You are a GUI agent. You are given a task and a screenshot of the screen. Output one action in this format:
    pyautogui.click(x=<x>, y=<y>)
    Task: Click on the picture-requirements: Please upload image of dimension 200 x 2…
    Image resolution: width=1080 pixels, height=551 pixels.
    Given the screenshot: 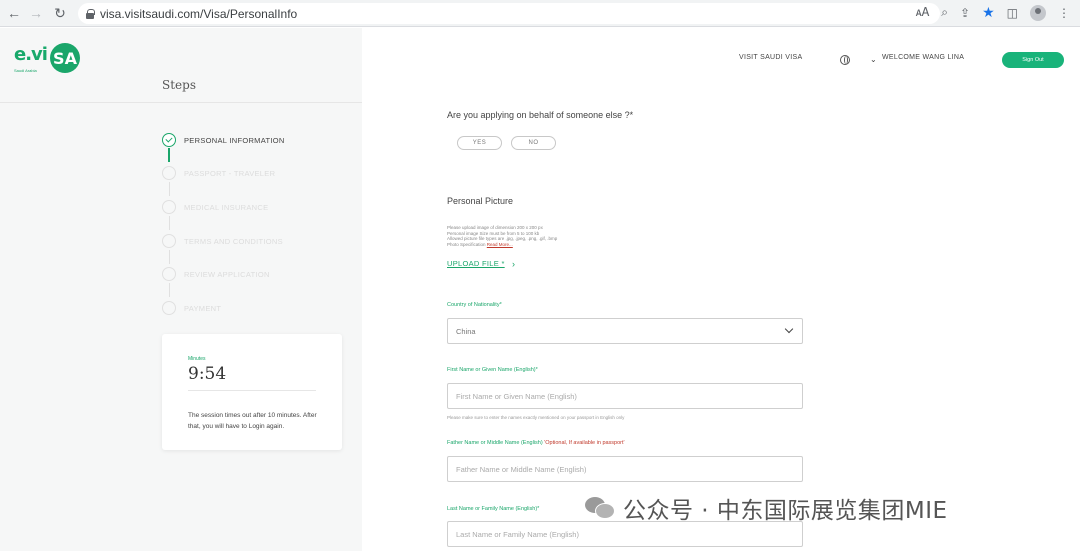 What is the action you would take?
    pyautogui.click(x=557, y=236)
    